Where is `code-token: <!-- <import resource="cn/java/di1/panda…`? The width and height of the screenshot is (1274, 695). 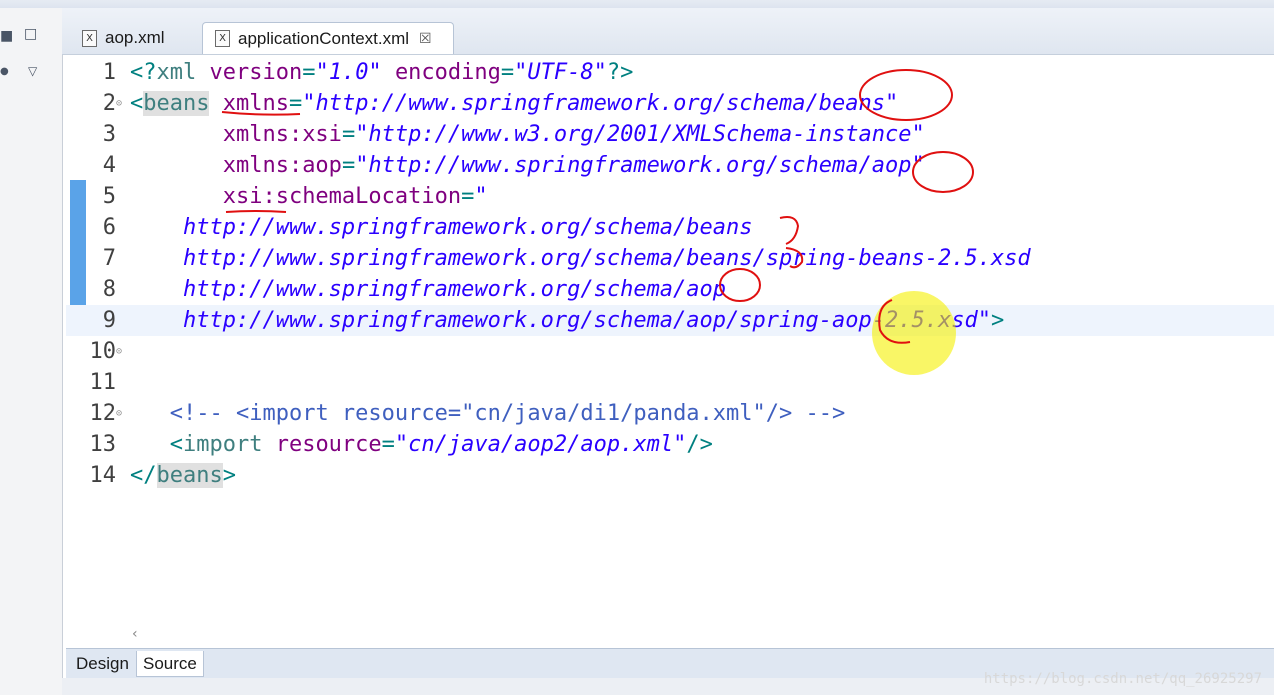
code-token: <!-- <import resource="cn/java/di1/panda… is located at coordinates (507, 413).